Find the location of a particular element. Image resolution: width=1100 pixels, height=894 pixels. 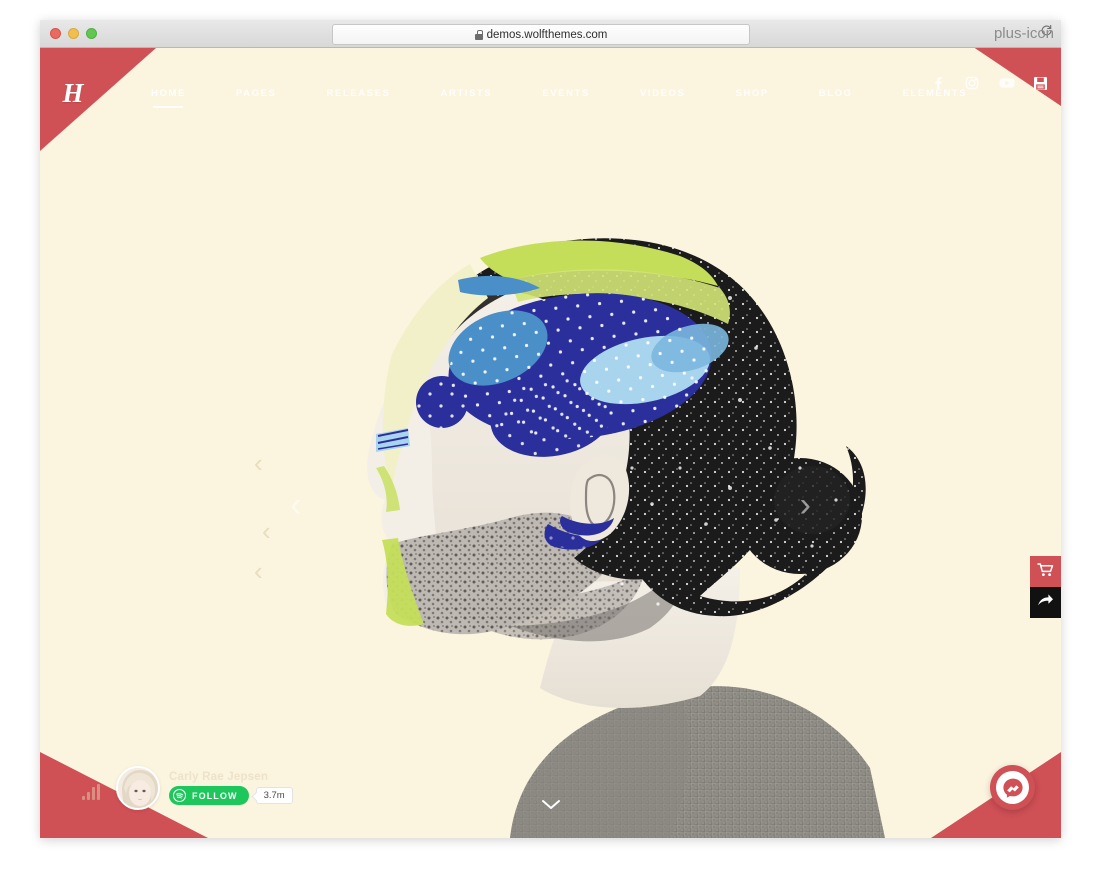

address-bar-content: demos.wolfthemes.com is located at coordinates (541, 34).